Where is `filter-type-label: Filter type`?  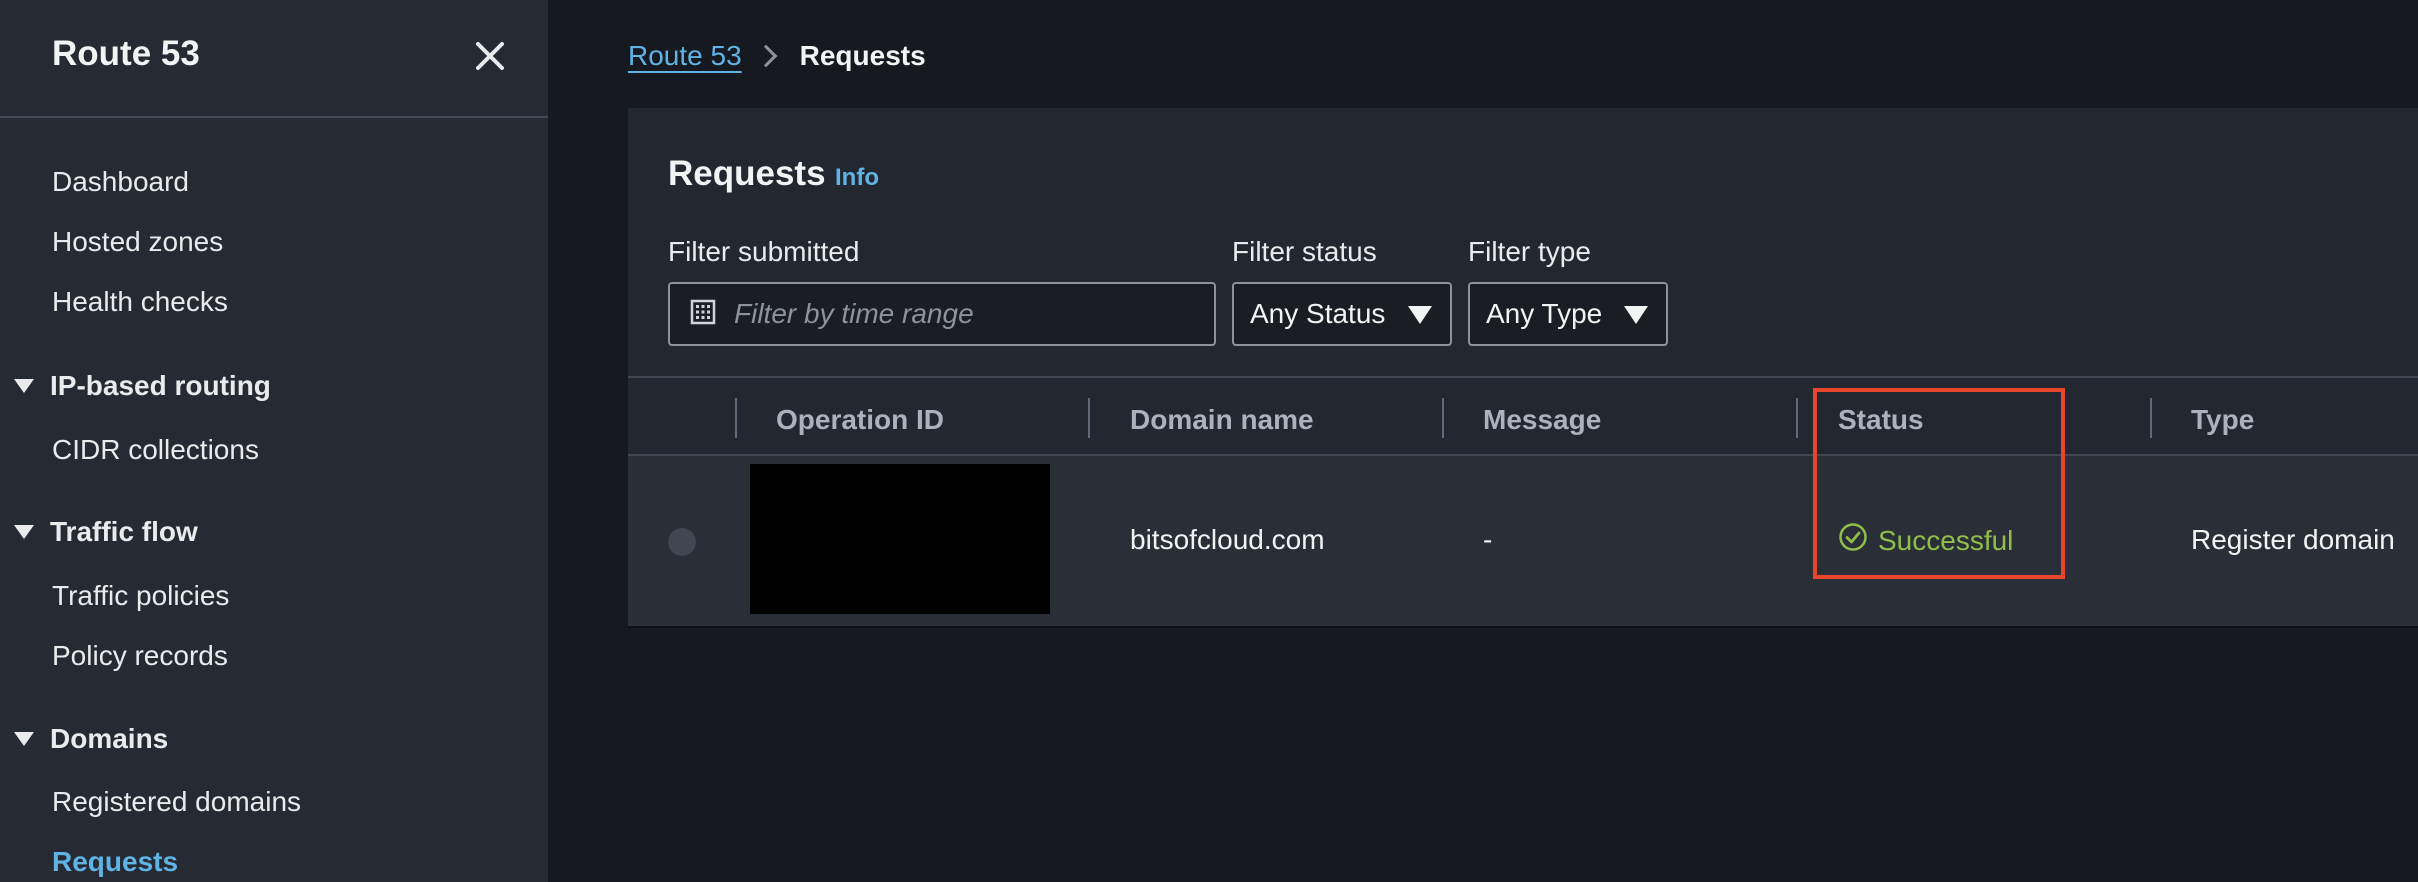
filter-type-label: Filter type is located at coordinates (1529, 251).